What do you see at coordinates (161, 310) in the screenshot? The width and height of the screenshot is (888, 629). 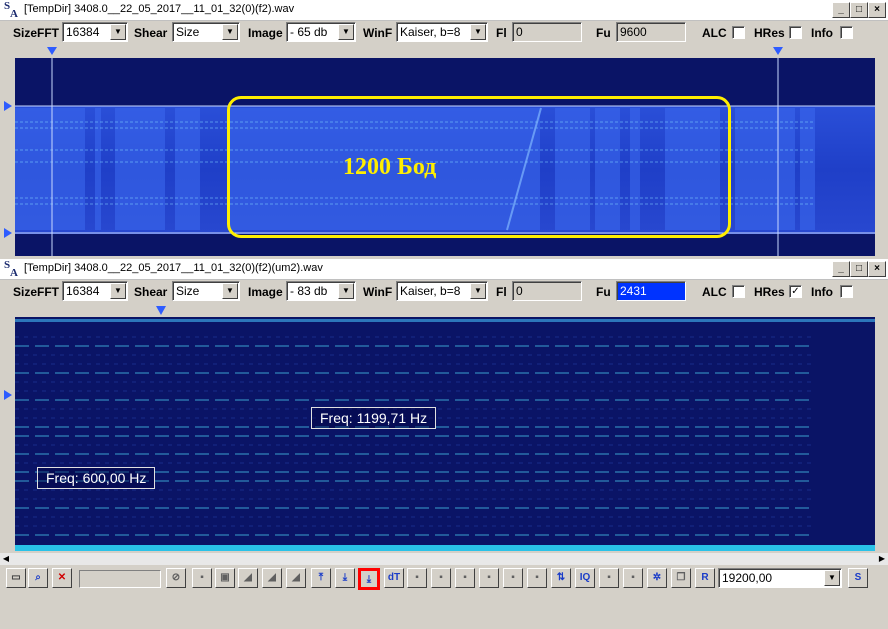 I see `bottom-marker-top` at bounding box center [161, 310].